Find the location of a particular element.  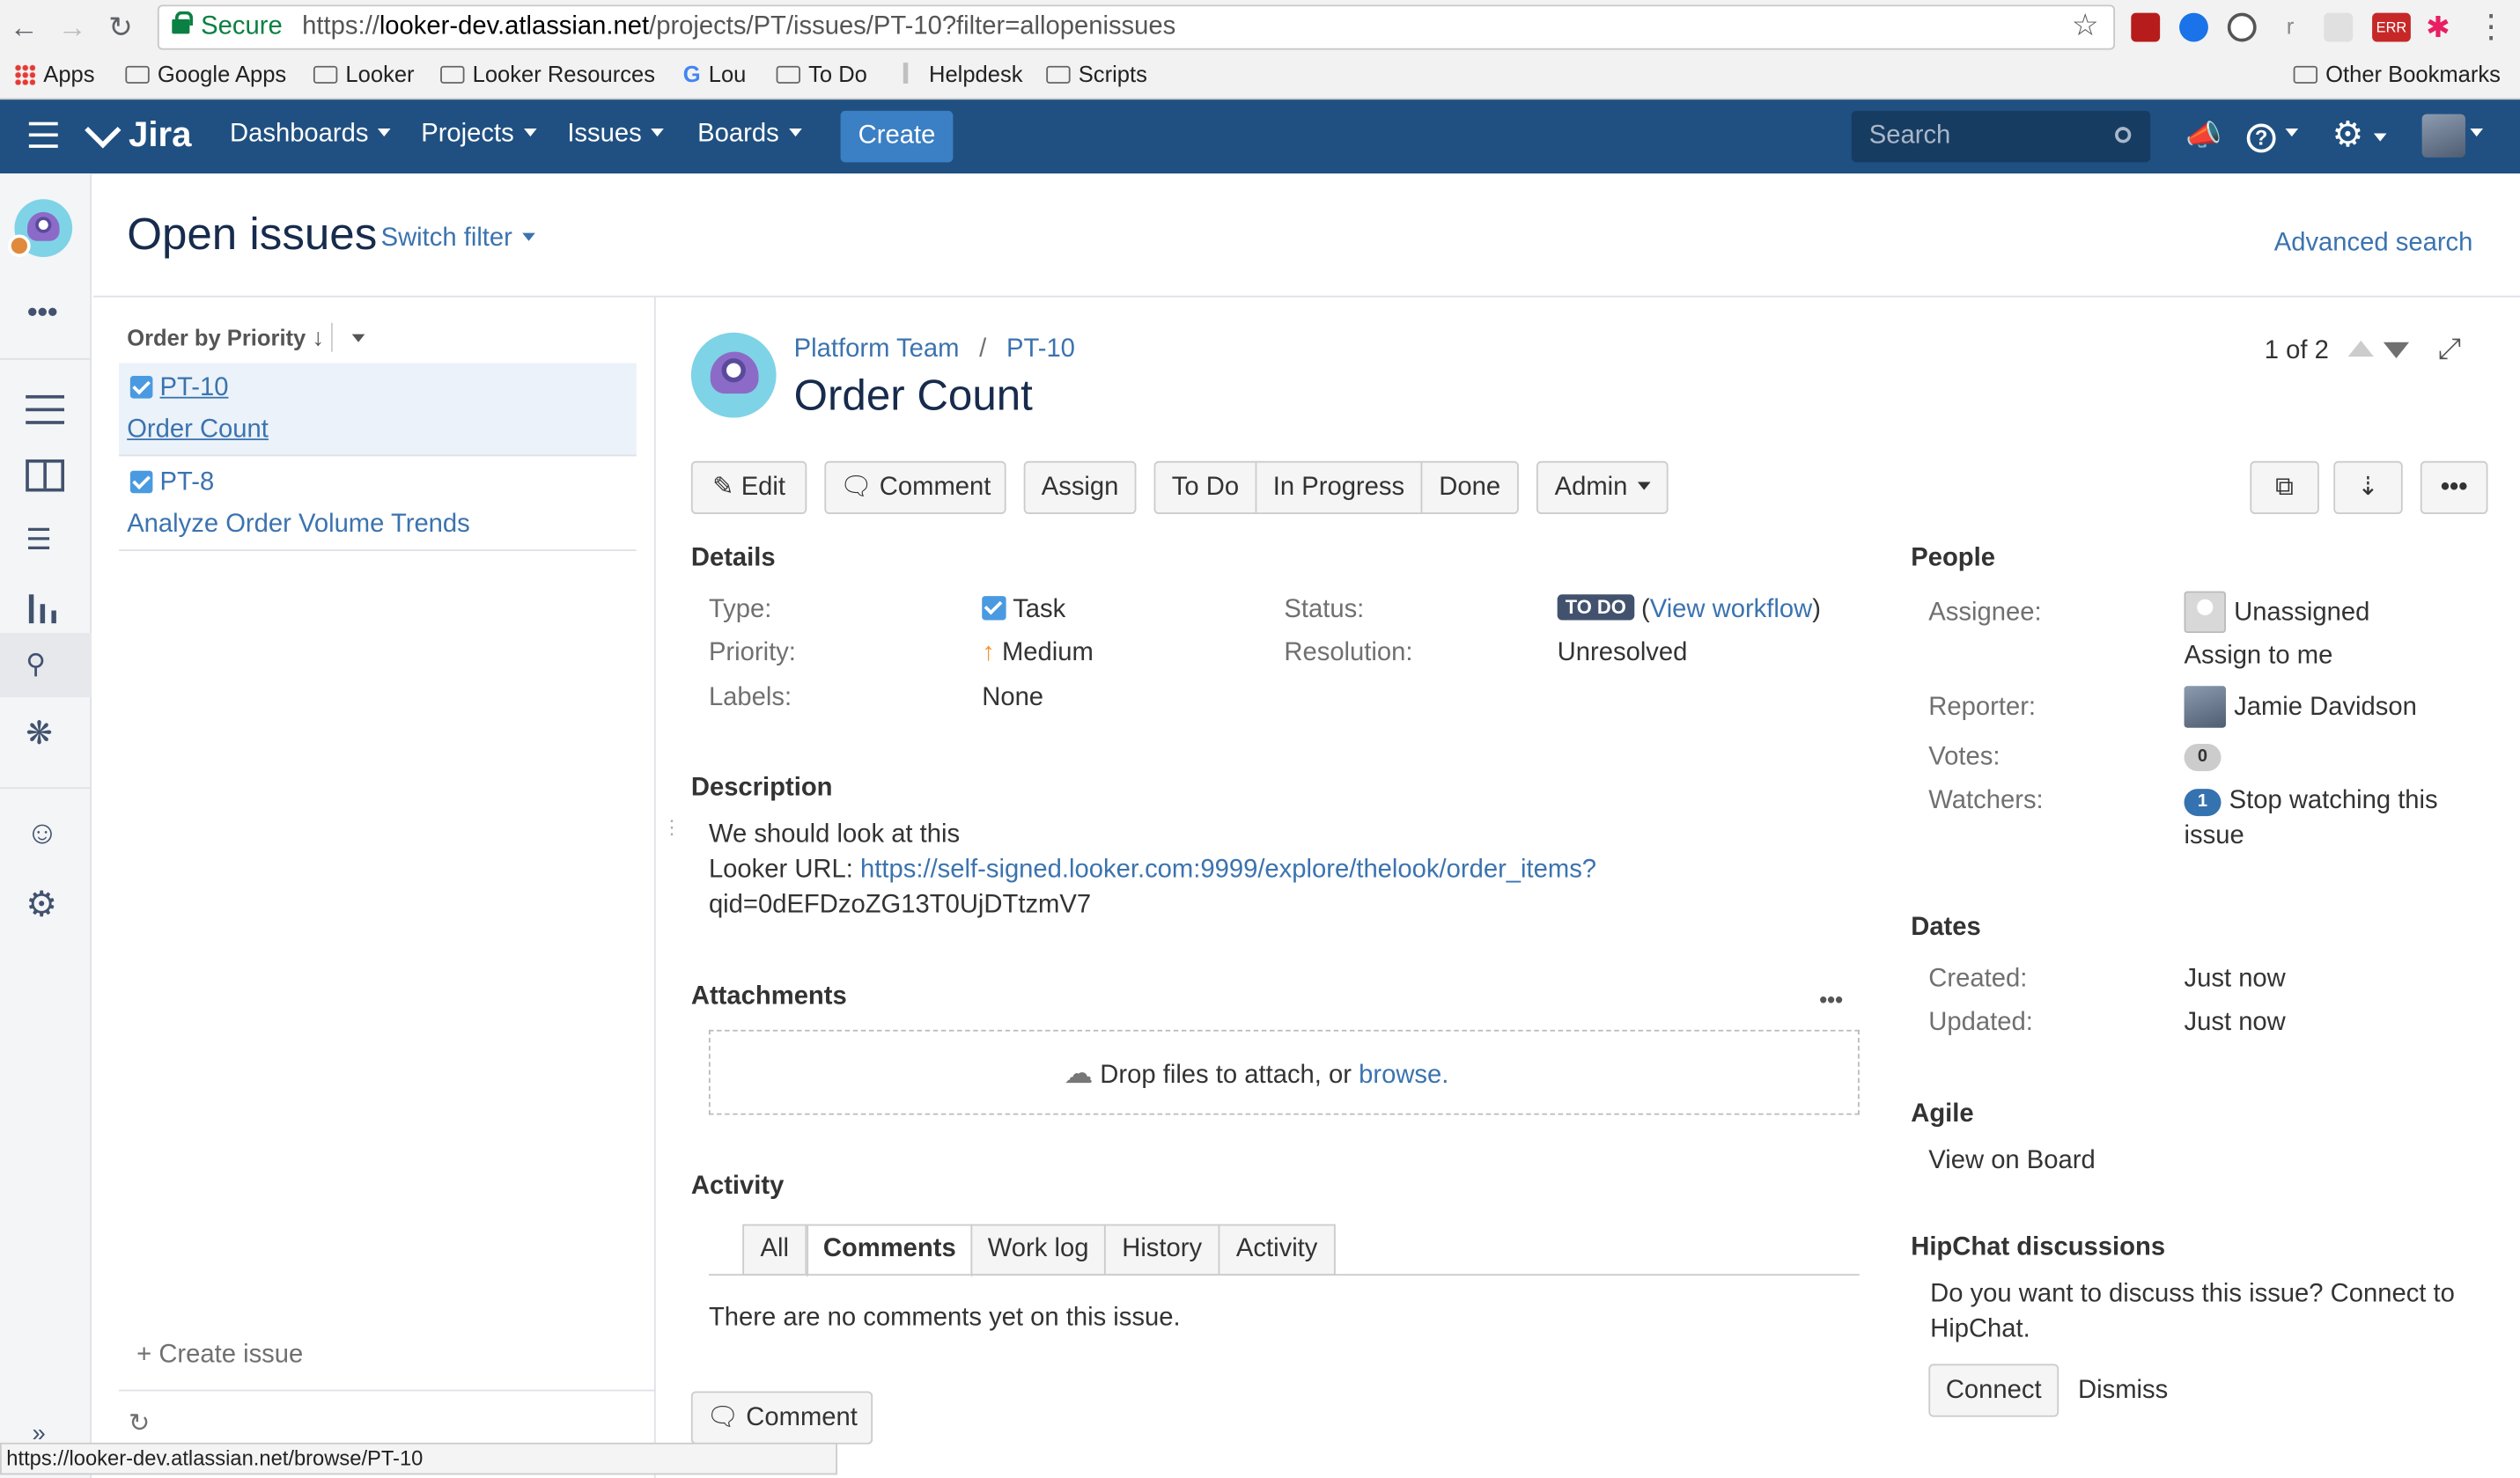

more-icon: ••• is located at coordinates (42, 312).